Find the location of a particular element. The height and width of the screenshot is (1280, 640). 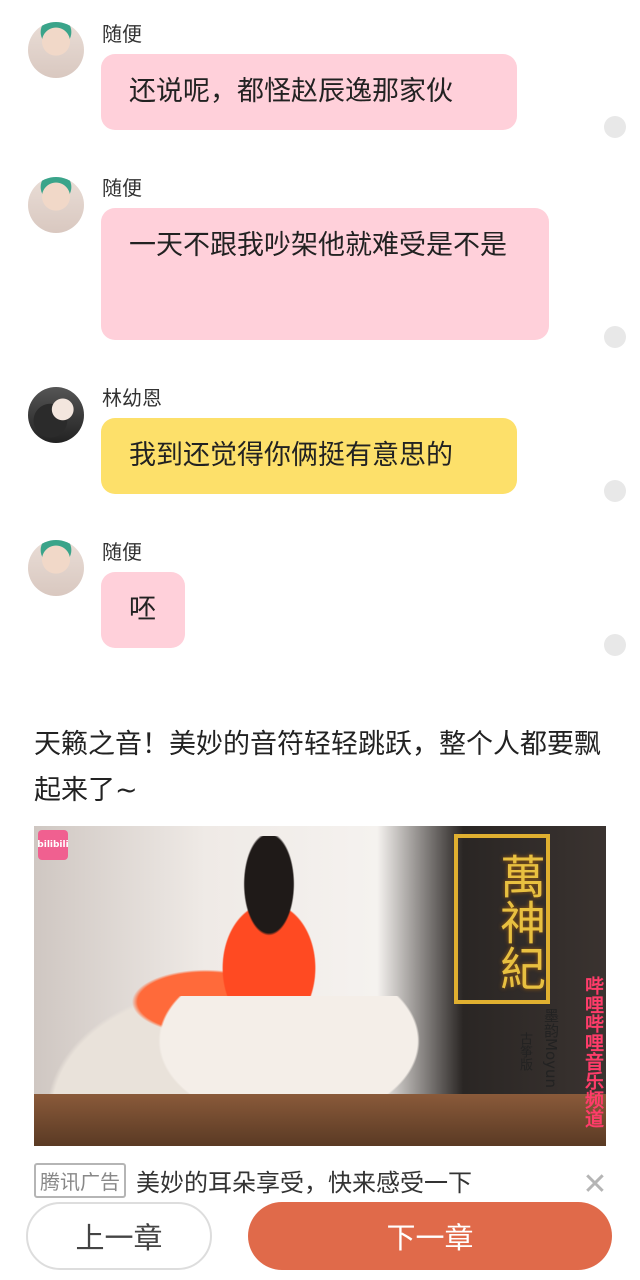

prev-chapter-button: 上一章 is located at coordinates (119, 1236).